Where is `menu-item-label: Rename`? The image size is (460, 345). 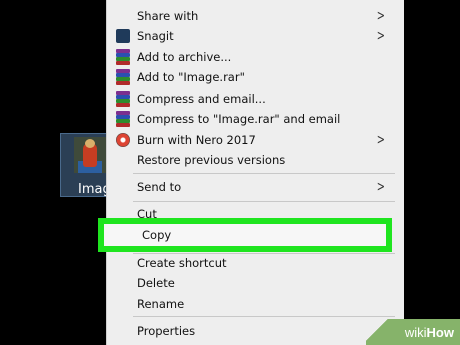 menu-item-label: Rename is located at coordinates (161, 304).